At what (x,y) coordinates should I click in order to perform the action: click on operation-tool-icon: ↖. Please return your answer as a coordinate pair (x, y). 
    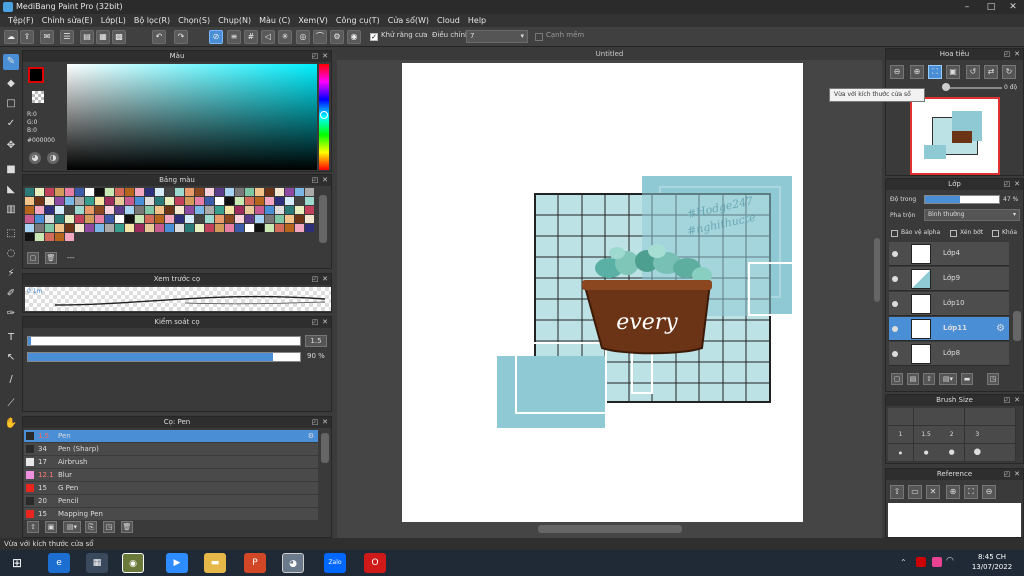
    Looking at the image, I should click on (11, 358).